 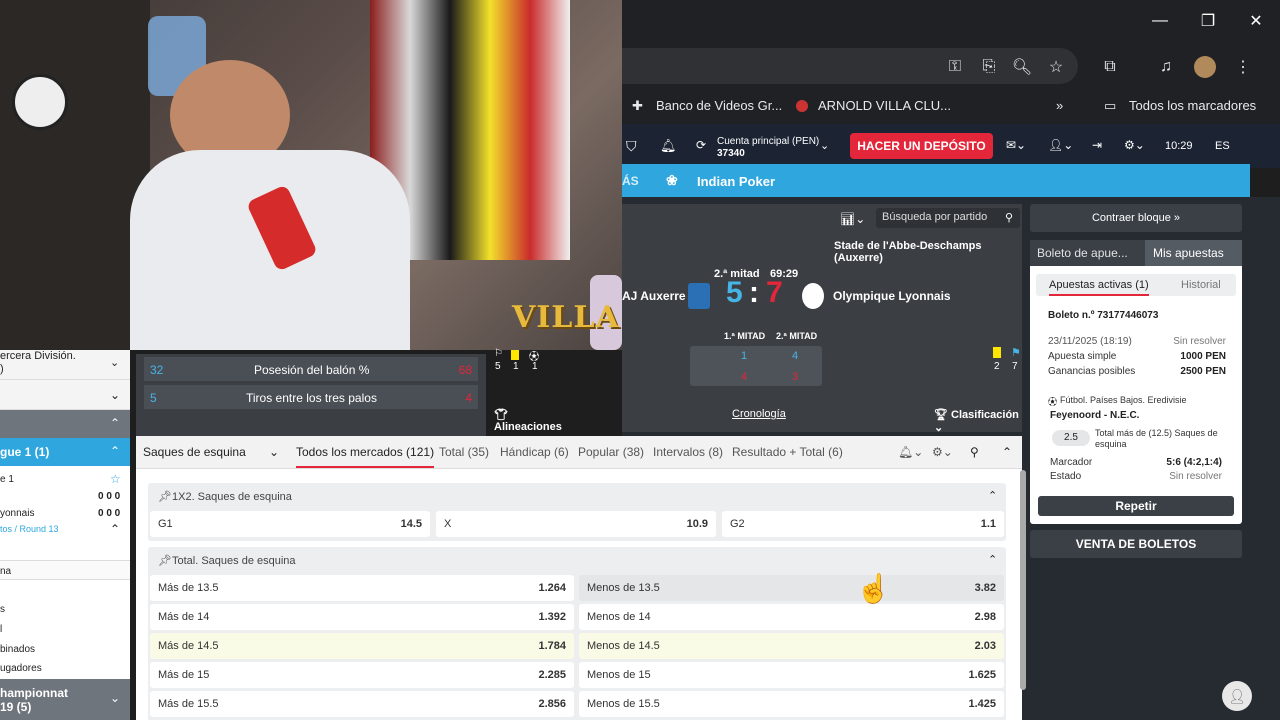 What do you see at coordinates (464, 452) in the screenshot?
I see `tab-total: Total (35)` at bounding box center [464, 452].